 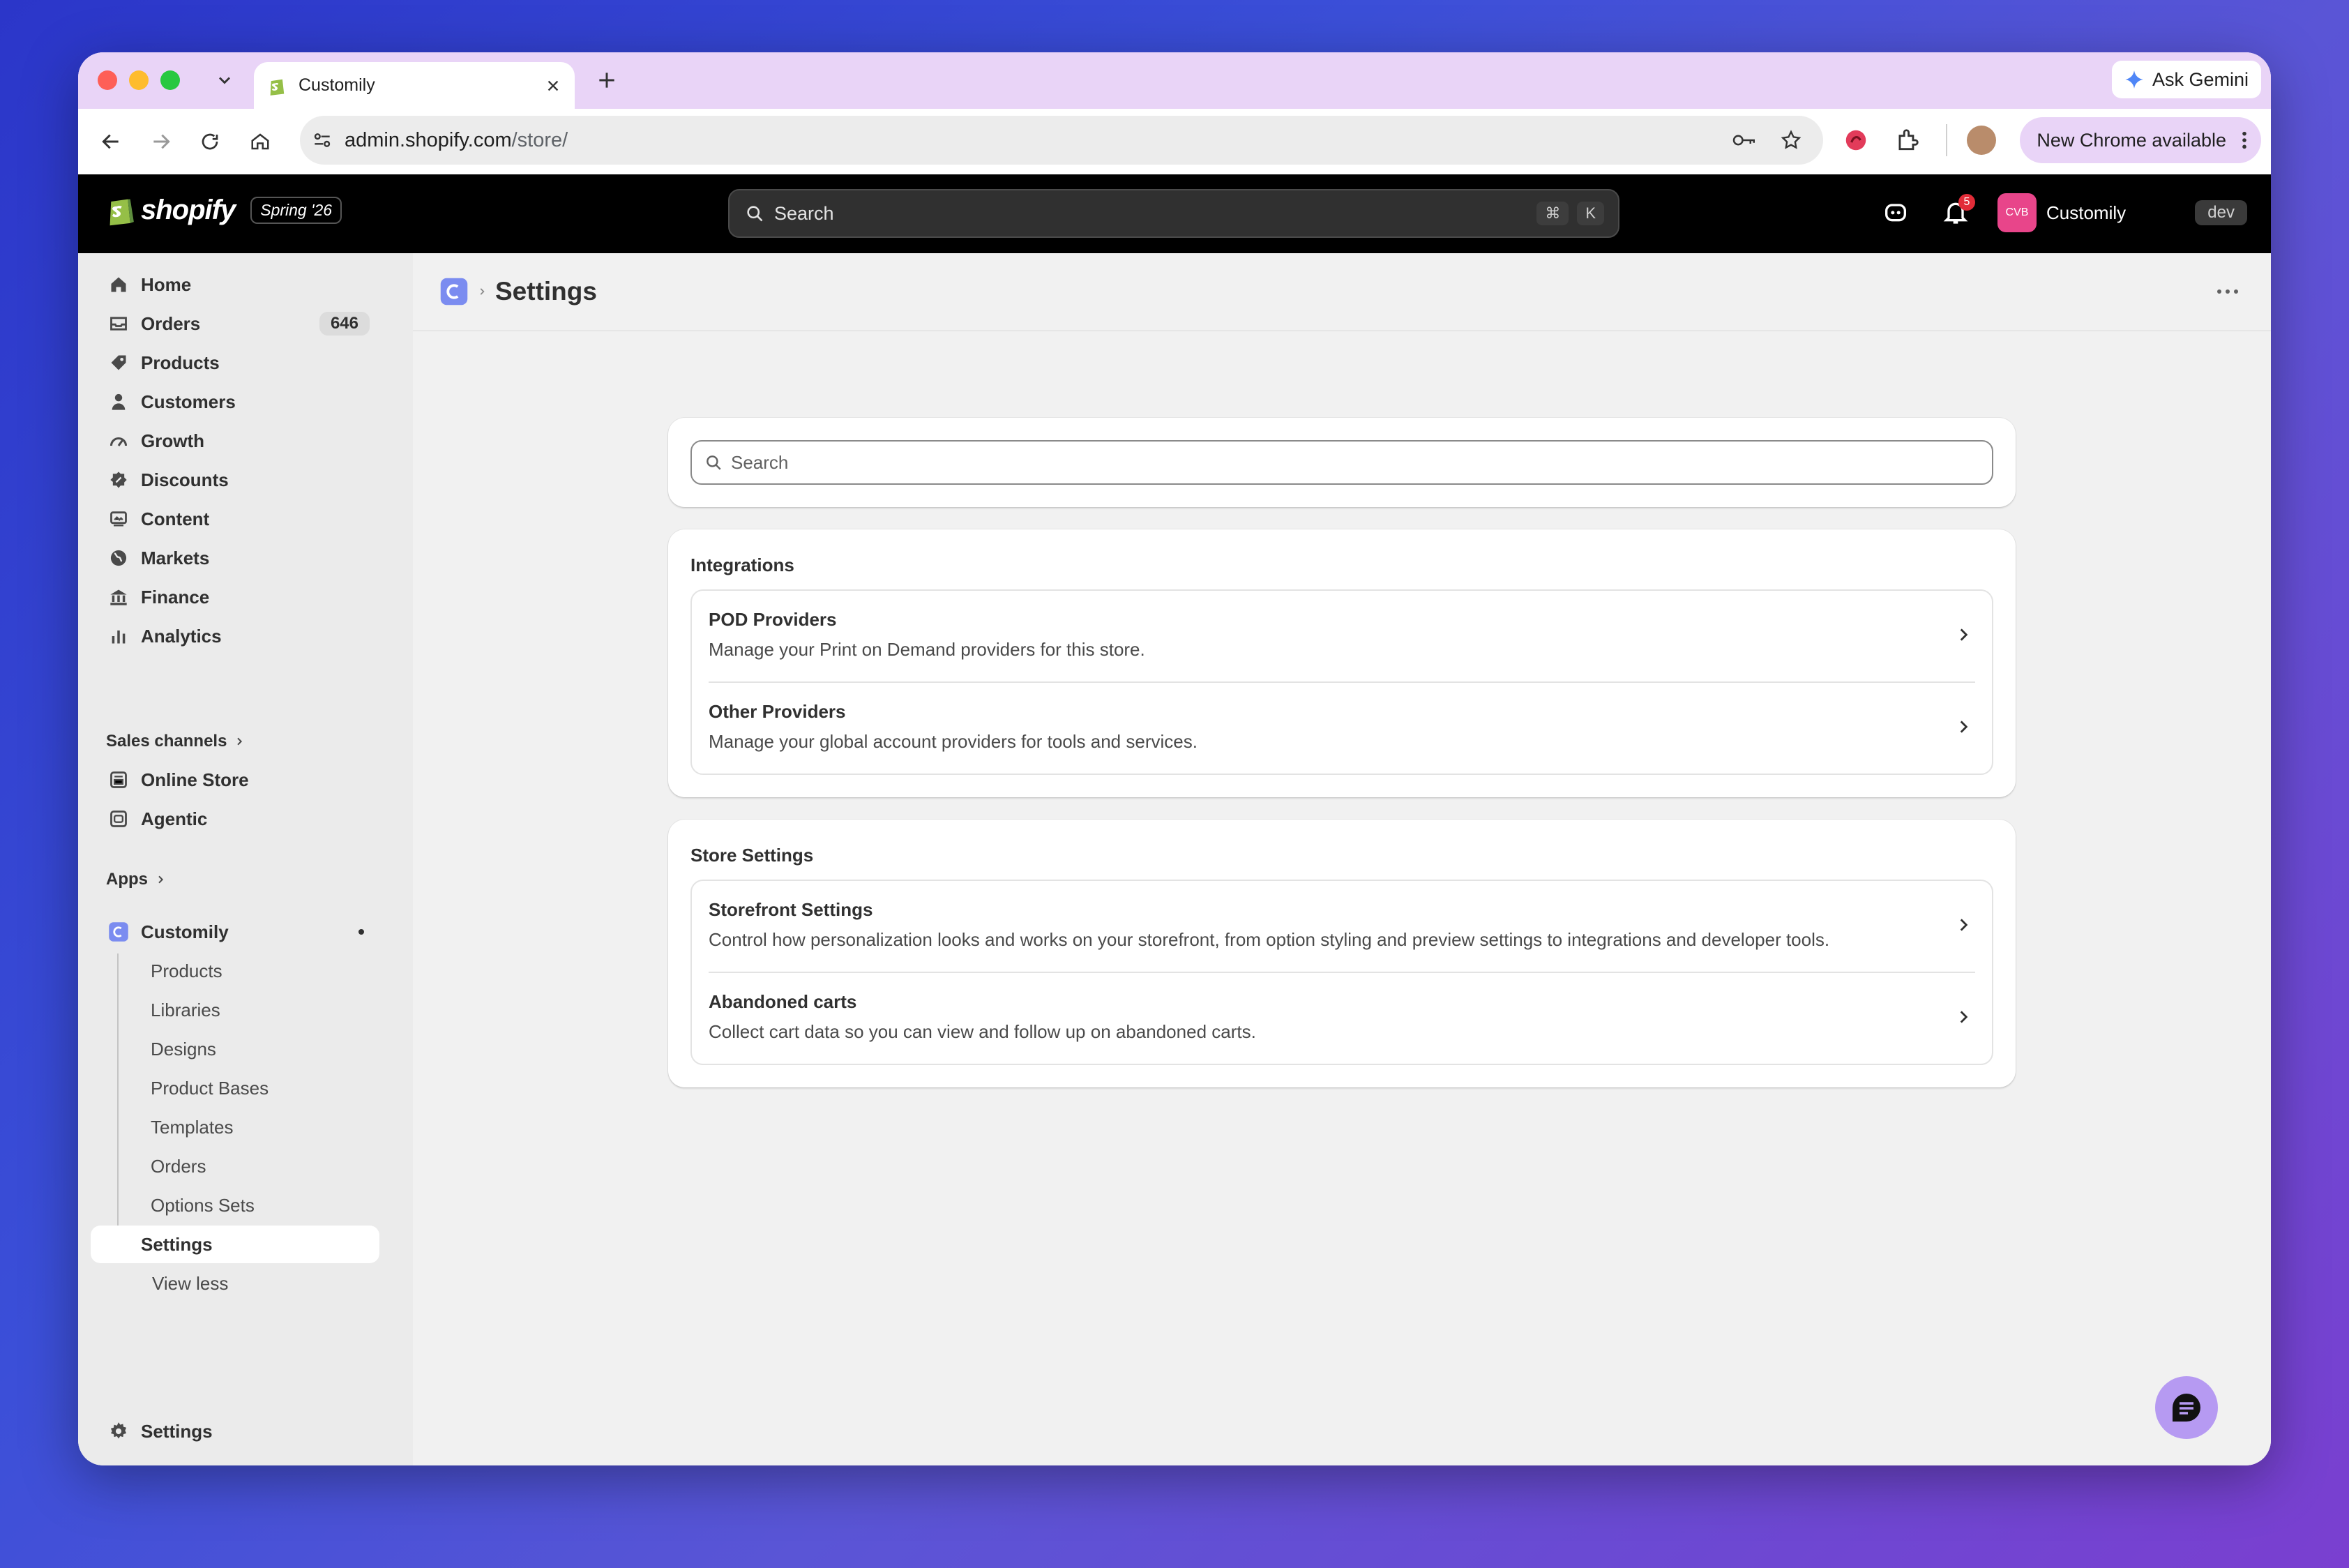 I want to click on orders-count-badge: 646, so click(x=344, y=324).